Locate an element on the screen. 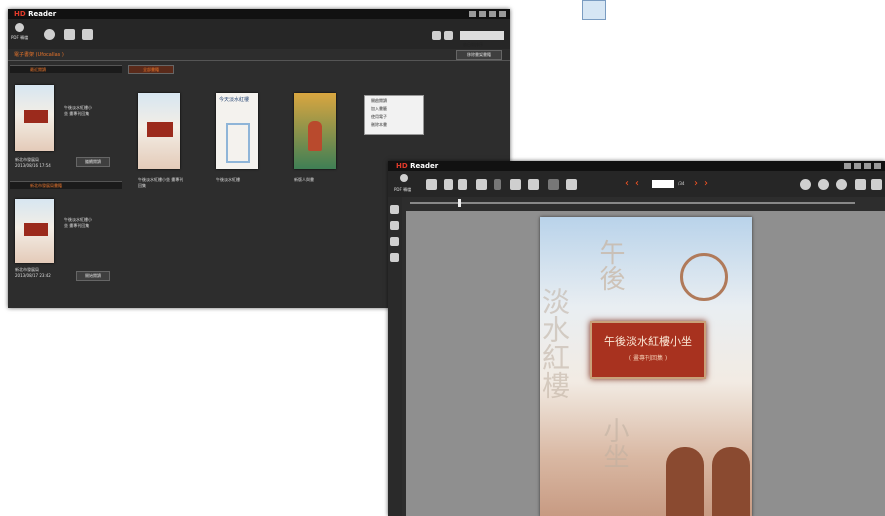 The height and width of the screenshot is (516, 885). list-view-icon is located at coordinates (448, 35).